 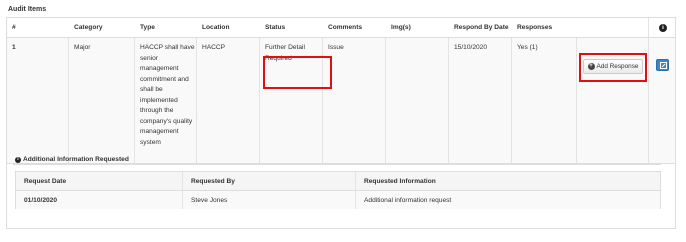 What do you see at coordinates (151, 89) in the screenshot?
I see `type-line: shall be` at bounding box center [151, 89].